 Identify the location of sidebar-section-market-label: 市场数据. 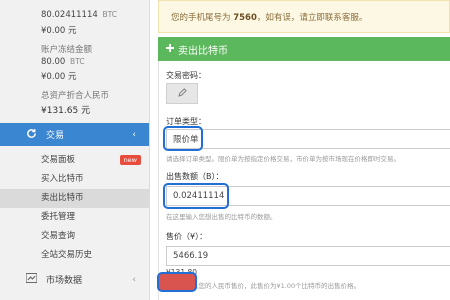
(64, 281).